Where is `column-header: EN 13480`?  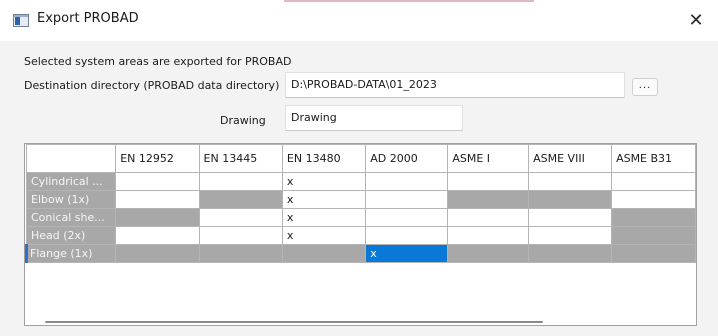
column-header: EN 13480 is located at coordinates (324, 158).